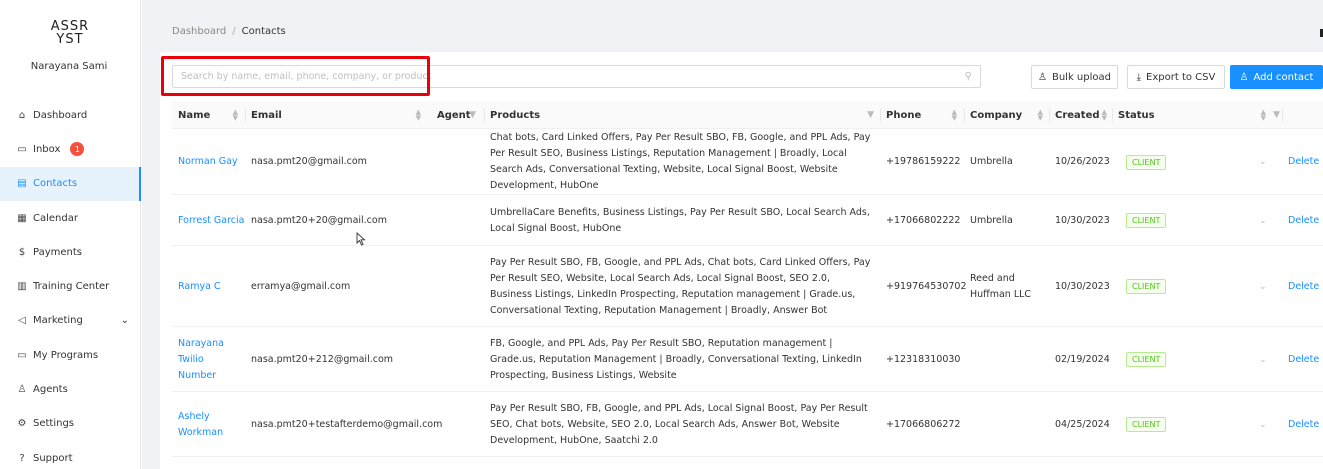  I want to click on contact-name-link: Forrest Garcia, so click(213, 220).